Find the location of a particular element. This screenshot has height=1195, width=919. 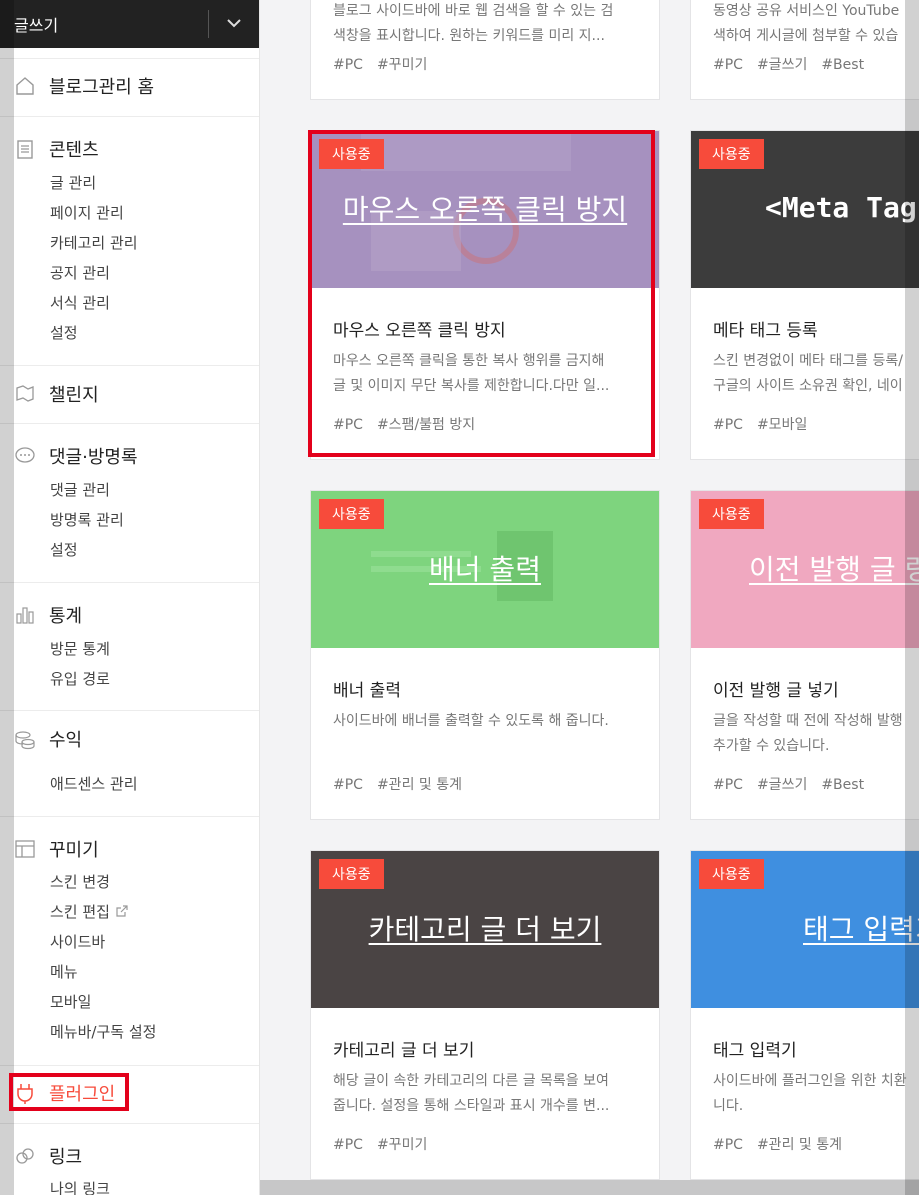

nav-group-decorate: 꾸미기 스킨 변경 스킨 편집 사이드바 메뉴 모바일 메뉴바/구독 설정 is located at coordinates (129, 940).